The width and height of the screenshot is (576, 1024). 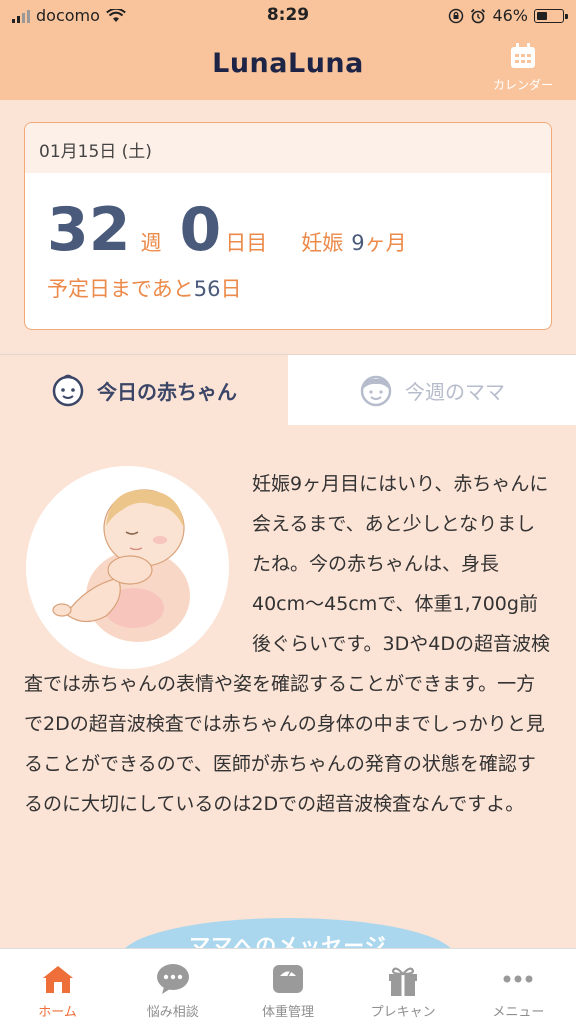 I want to click on text-wrap-spacer, so click(x=138, y=564).